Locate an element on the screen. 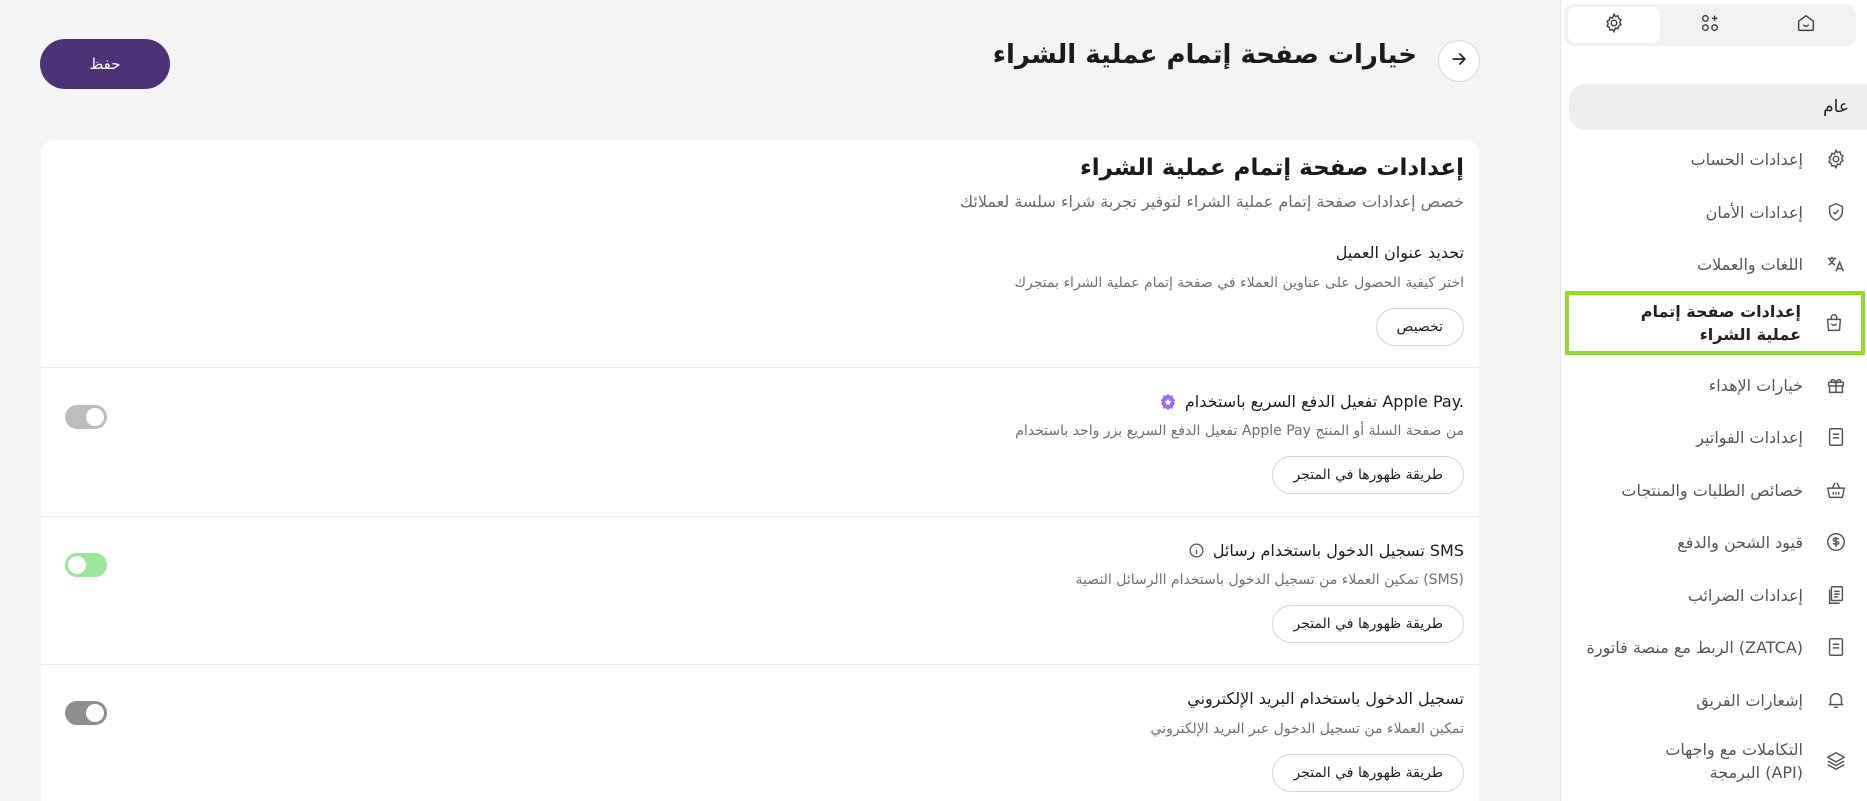 Image resolution: width=1867 pixels, height=801 pixels. sidebar-item-label: إعدادات صفحة إتمام عملية الشراء is located at coordinates (1720, 323).